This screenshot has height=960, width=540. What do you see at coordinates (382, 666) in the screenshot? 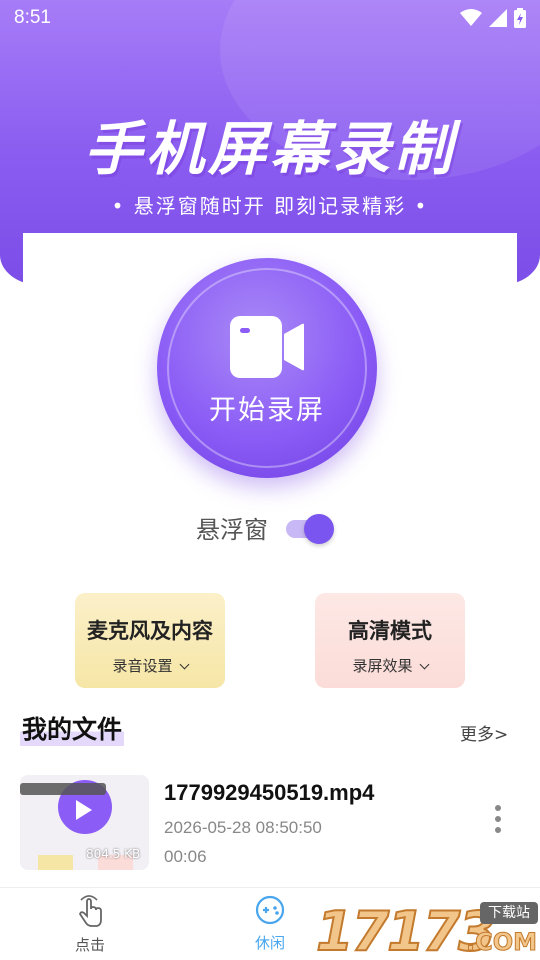
I see `recording-effect-label: 录屏效果` at bounding box center [382, 666].